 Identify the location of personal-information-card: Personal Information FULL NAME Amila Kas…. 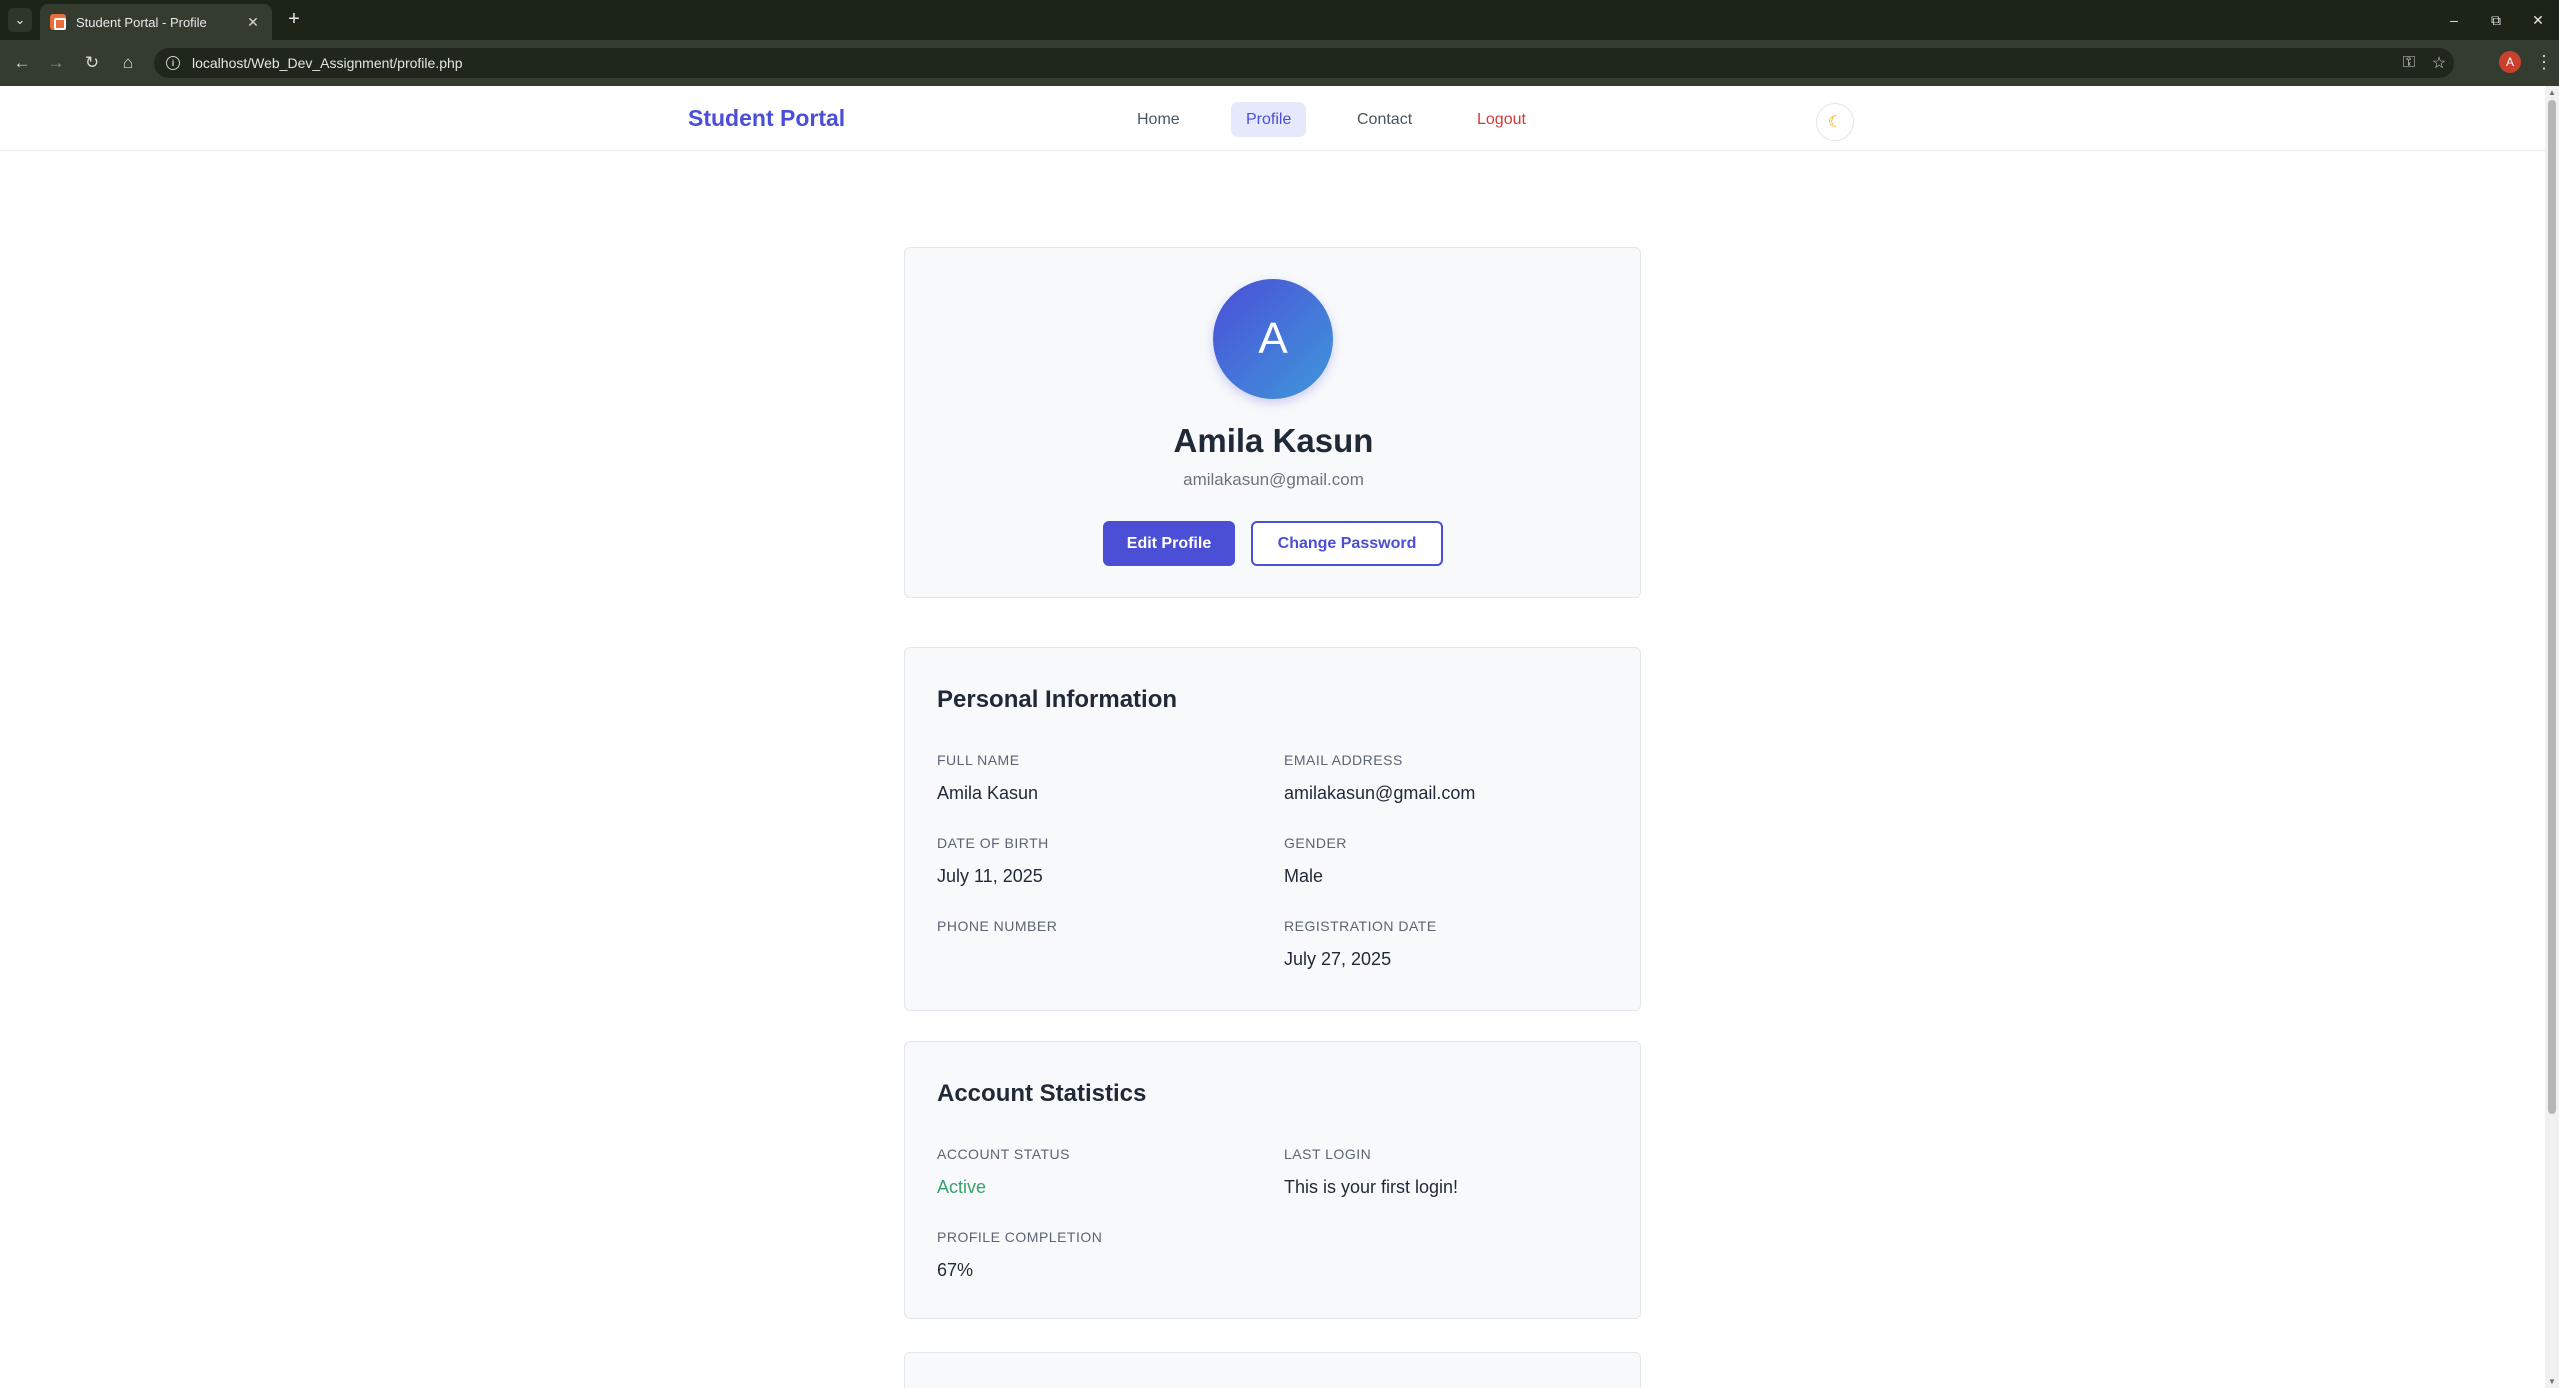
(1272, 829).